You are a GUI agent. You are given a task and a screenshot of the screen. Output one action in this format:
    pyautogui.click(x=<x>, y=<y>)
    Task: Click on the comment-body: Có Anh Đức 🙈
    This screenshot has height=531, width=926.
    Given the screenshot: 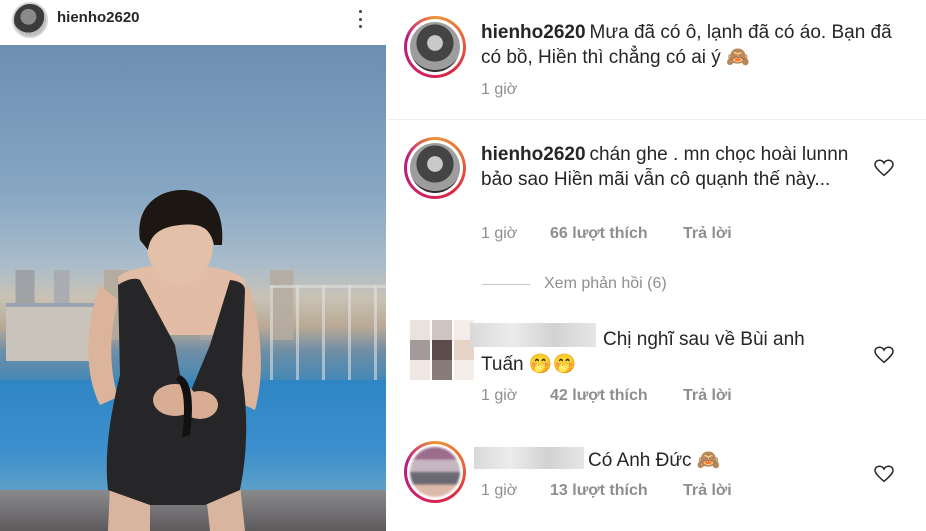 What is the action you would take?
    pyautogui.click(x=654, y=460)
    